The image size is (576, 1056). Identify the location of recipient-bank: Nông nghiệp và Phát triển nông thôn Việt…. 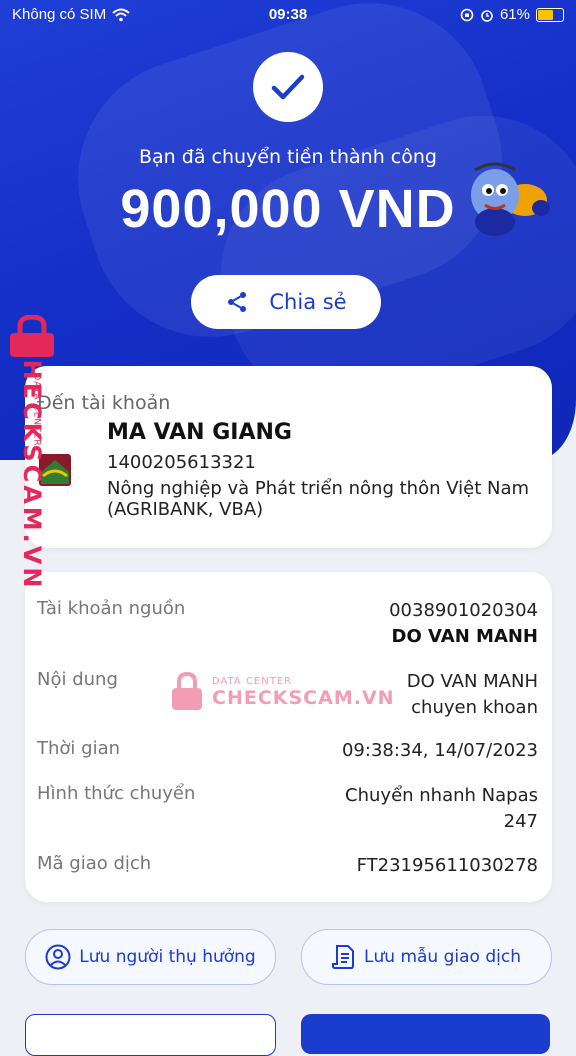
(318, 499).